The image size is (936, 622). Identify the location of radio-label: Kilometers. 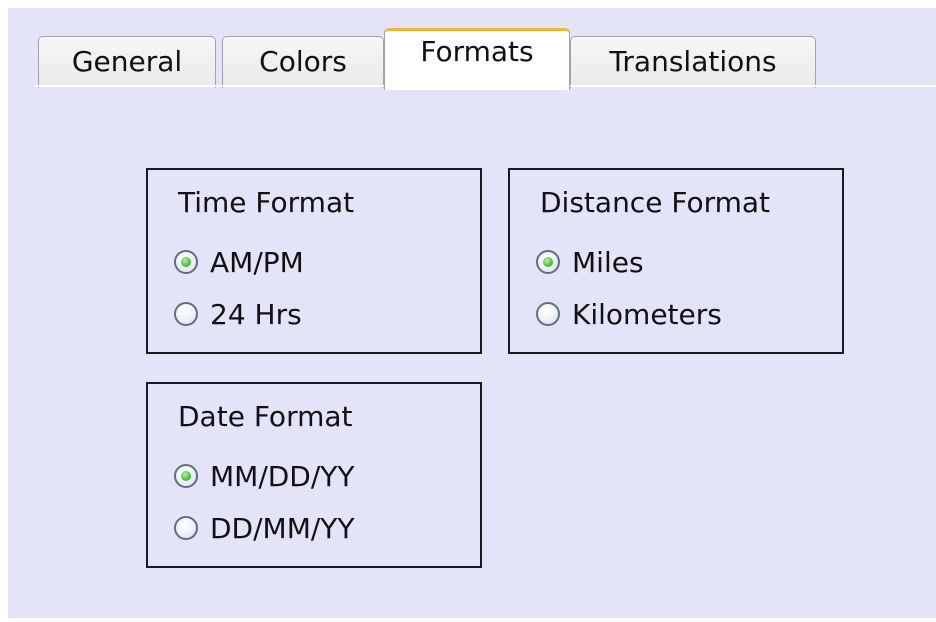
(647, 314).